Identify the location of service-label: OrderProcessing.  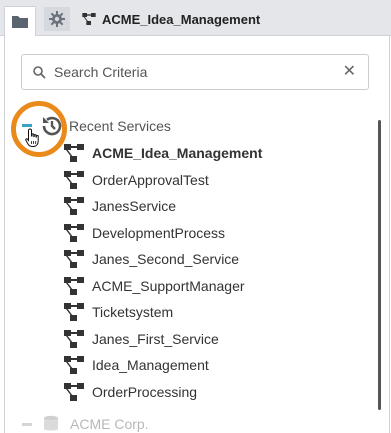
(145, 391).